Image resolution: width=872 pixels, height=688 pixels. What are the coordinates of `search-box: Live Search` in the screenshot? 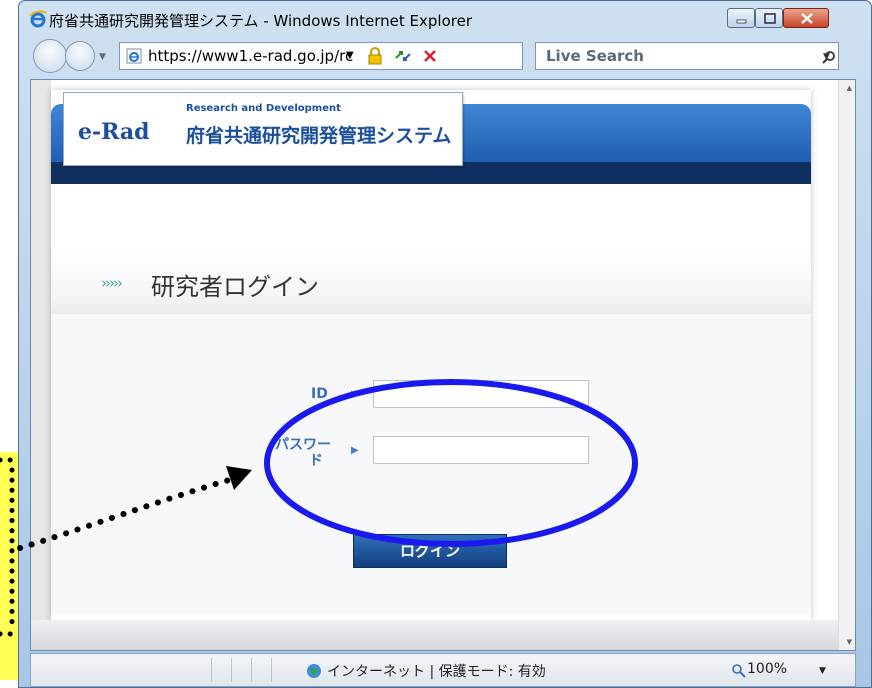 It's located at (687, 56).